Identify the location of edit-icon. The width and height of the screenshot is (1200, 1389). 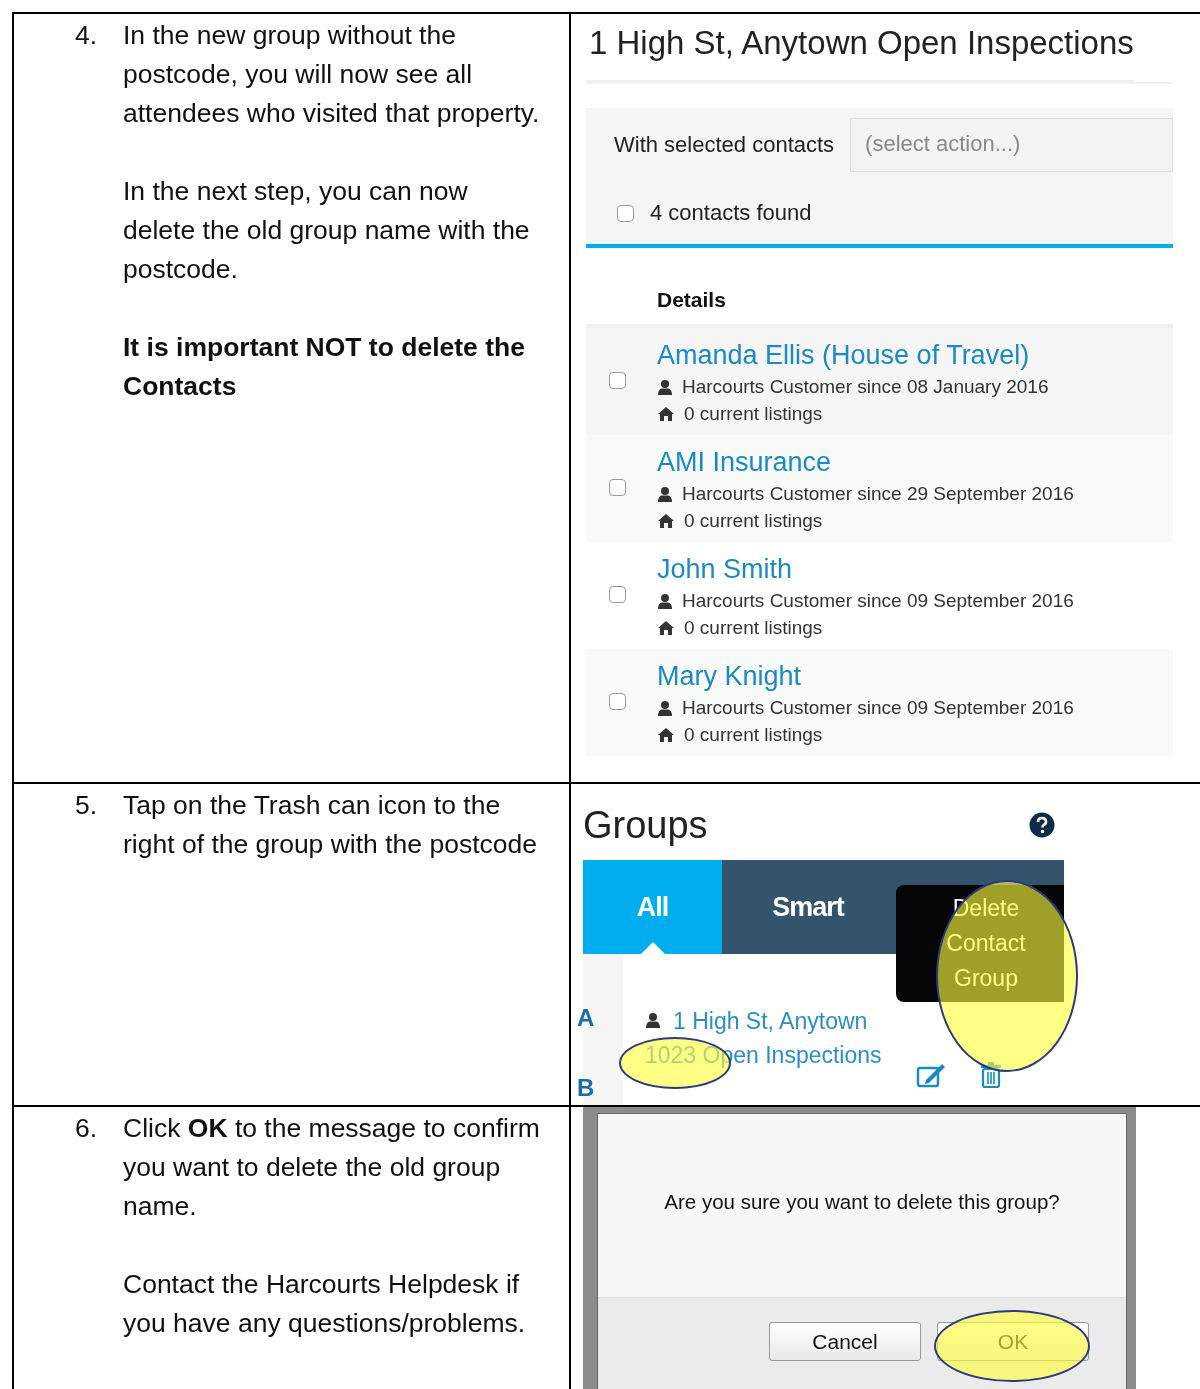
(930, 1075).